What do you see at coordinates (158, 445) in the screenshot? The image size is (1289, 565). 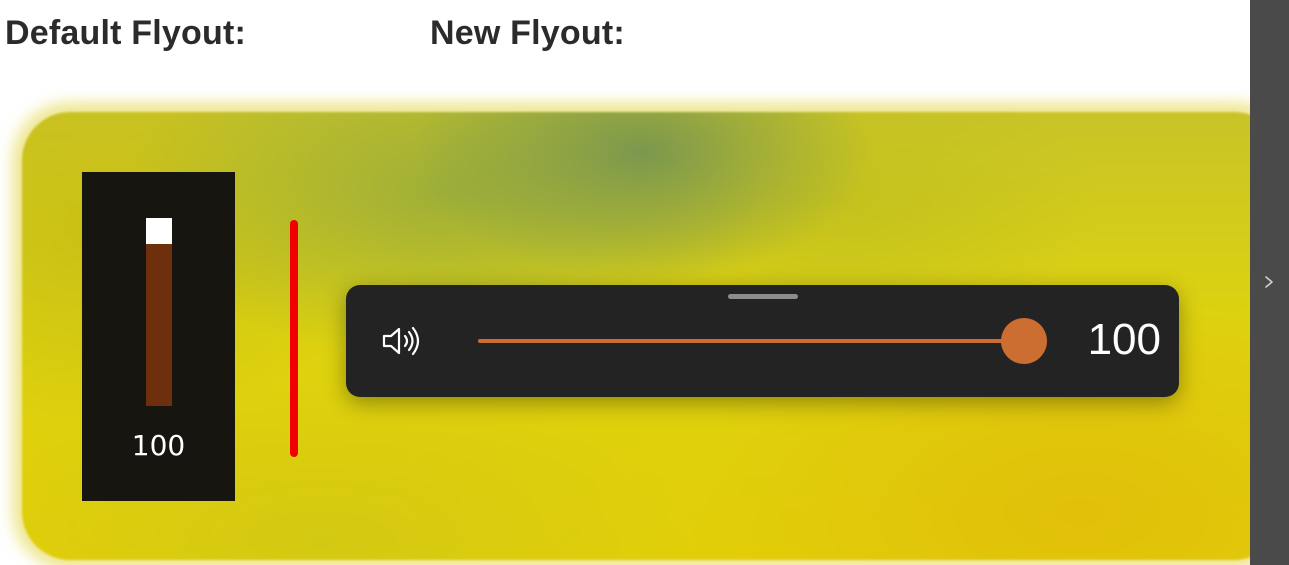 I see `default-volume-value: 100` at bounding box center [158, 445].